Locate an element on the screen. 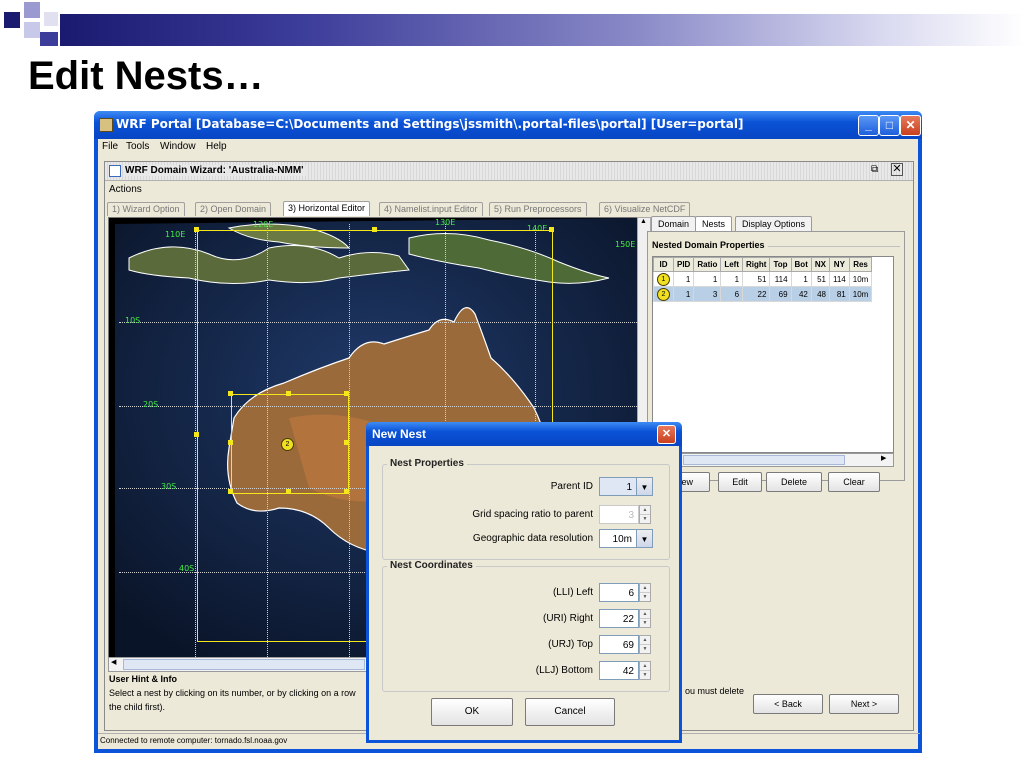 The height and width of the screenshot is (768, 1024). actions-menu: Actions is located at coordinates (125, 189).